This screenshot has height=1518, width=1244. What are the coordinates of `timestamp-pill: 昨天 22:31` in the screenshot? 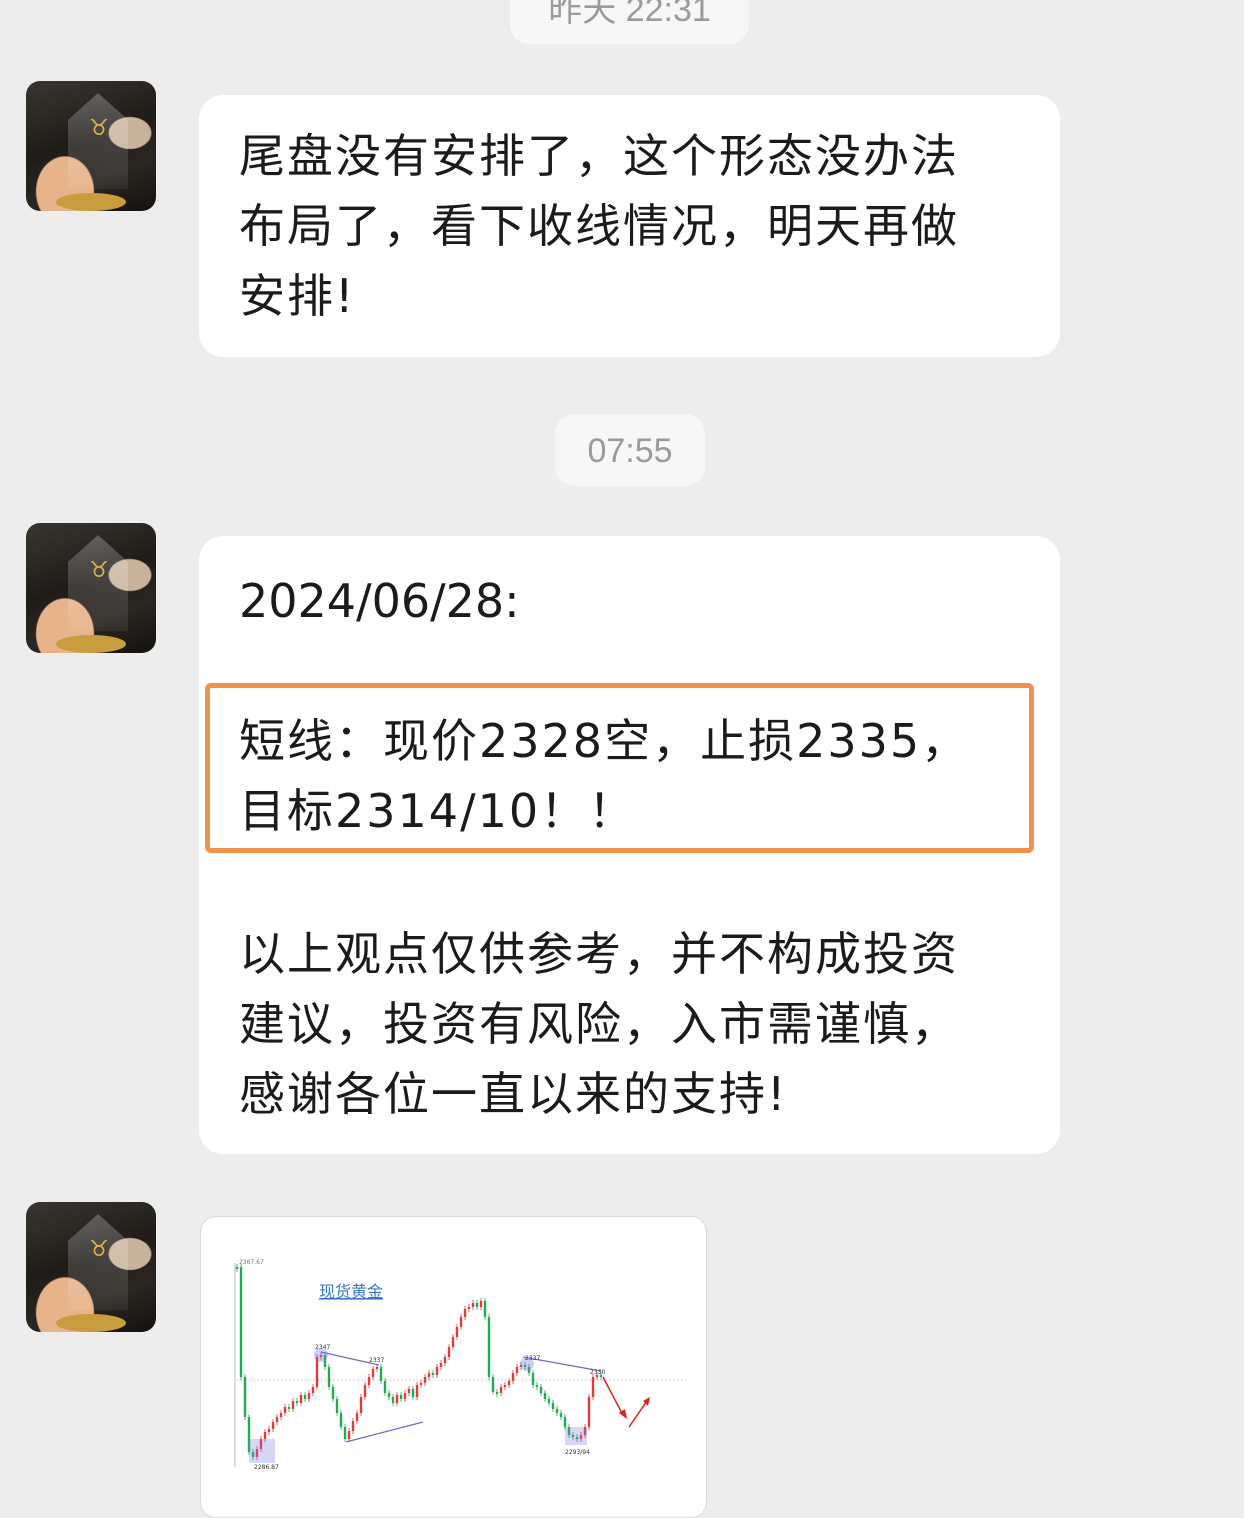 It's located at (629, 22).